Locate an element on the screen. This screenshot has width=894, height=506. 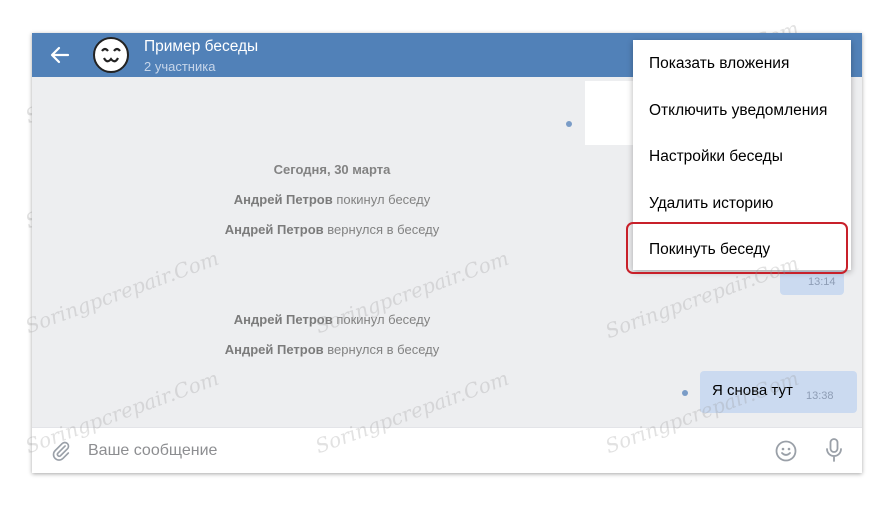
avatar-icon is located at coordinates (111, 55).